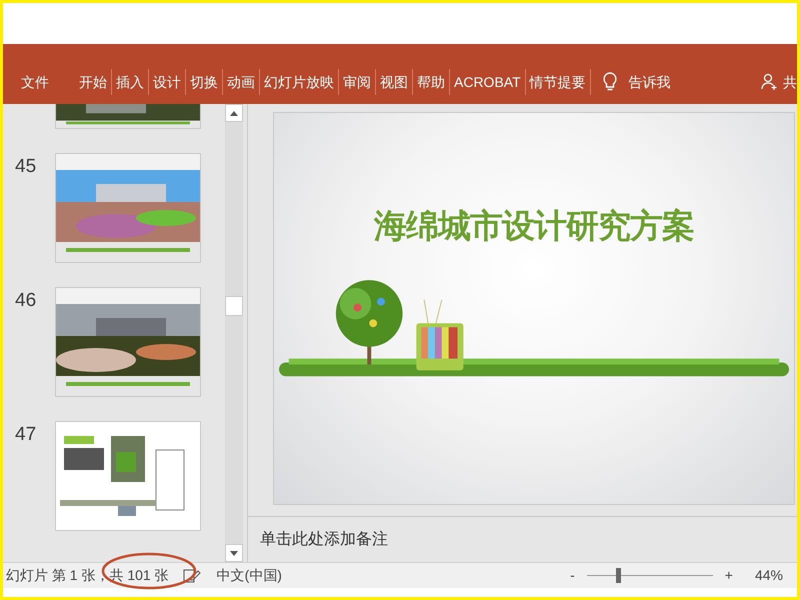  What do you see at coordinates (167, 82) in the screenshot?
I see `ribbon-tab: 设计` at bounding box center [167, 82].